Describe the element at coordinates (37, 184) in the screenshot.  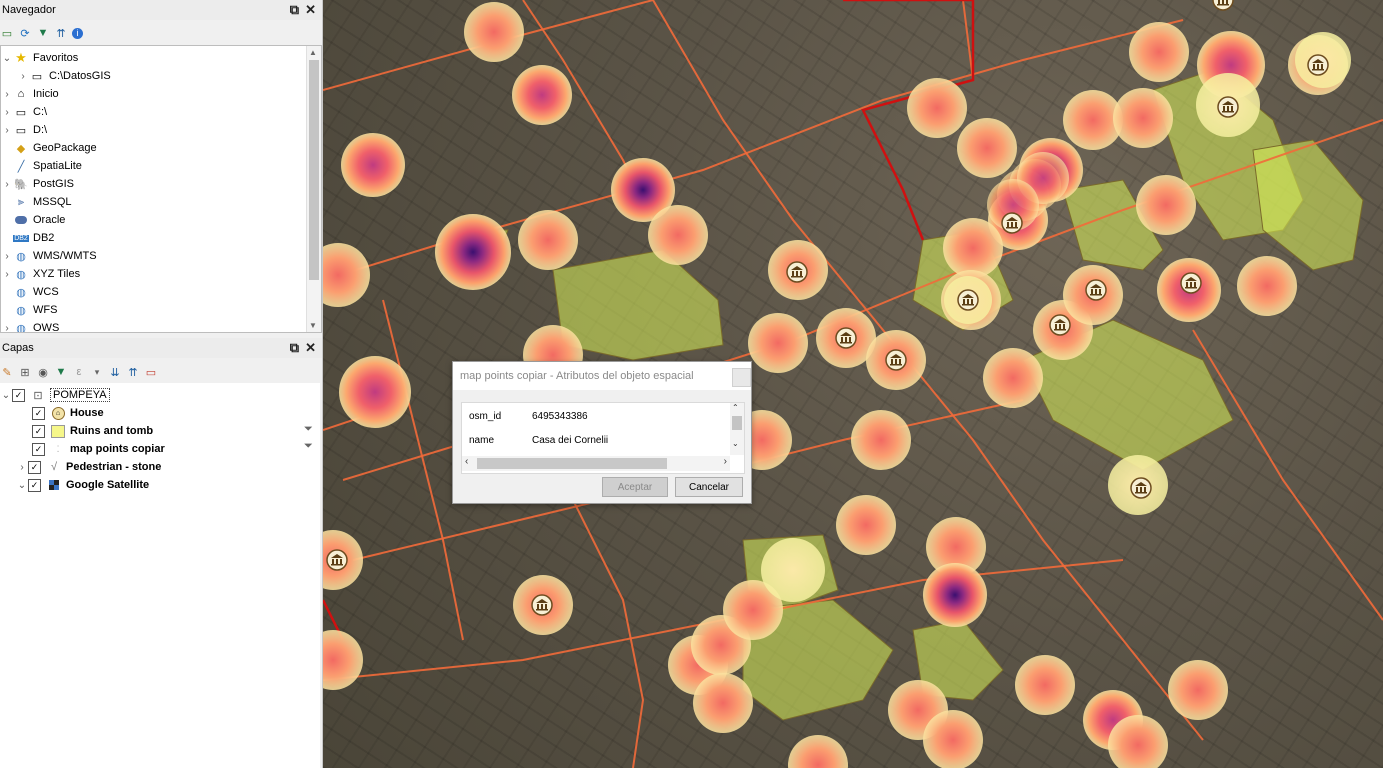
I see `browser-item-postgis: › 🐘 PostGIS` at that location.